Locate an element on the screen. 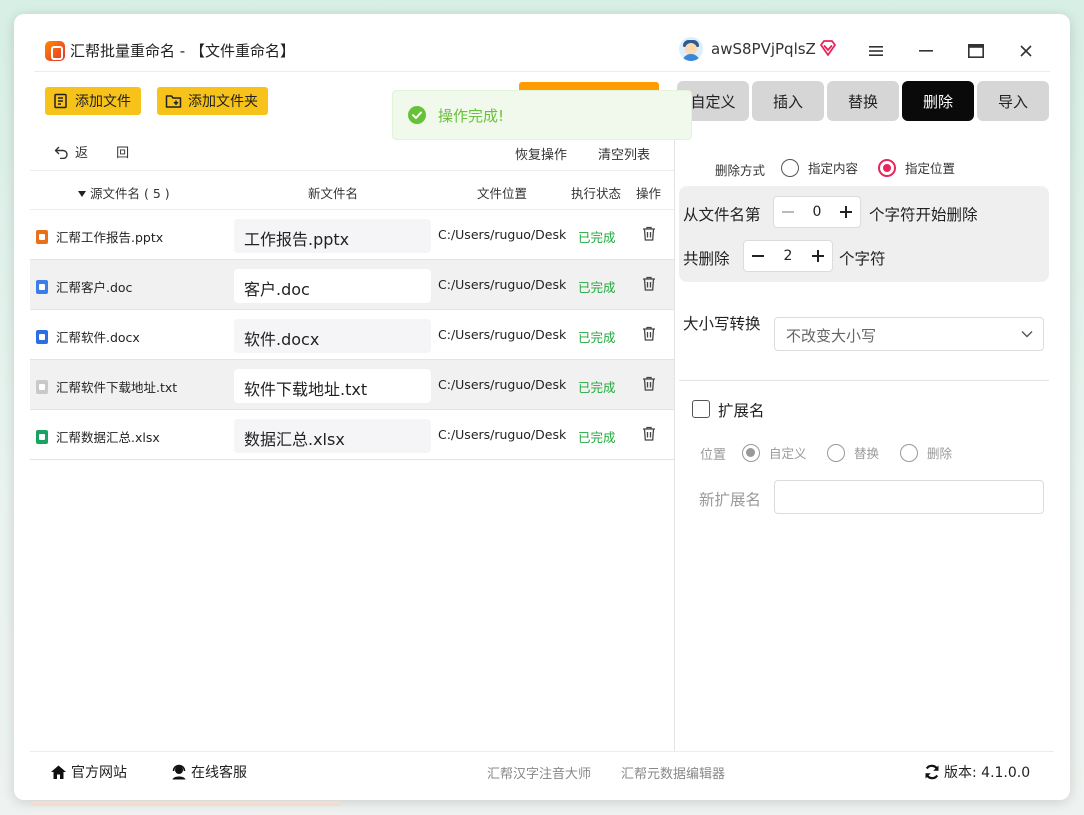 This screenshot has width=1084, height=815. chevron-down-icon is located at coordinates (1027, 334).